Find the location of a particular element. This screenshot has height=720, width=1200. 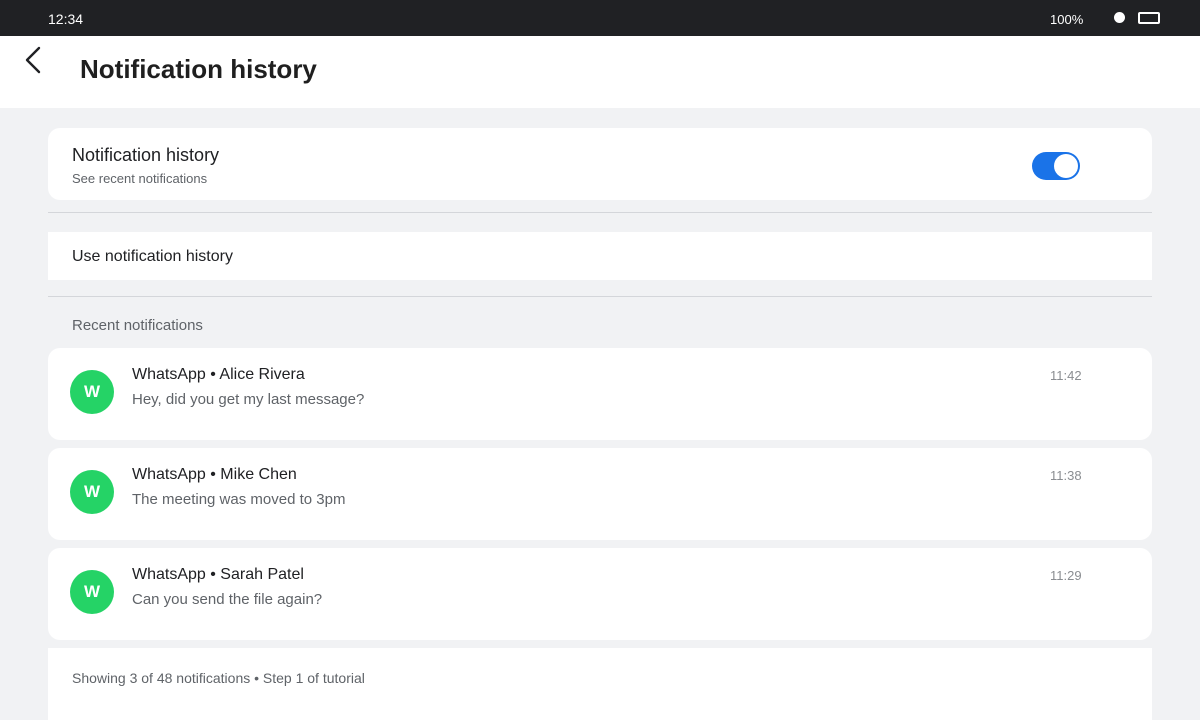

app-bar: Notification history is located at coordinates (600, 72).